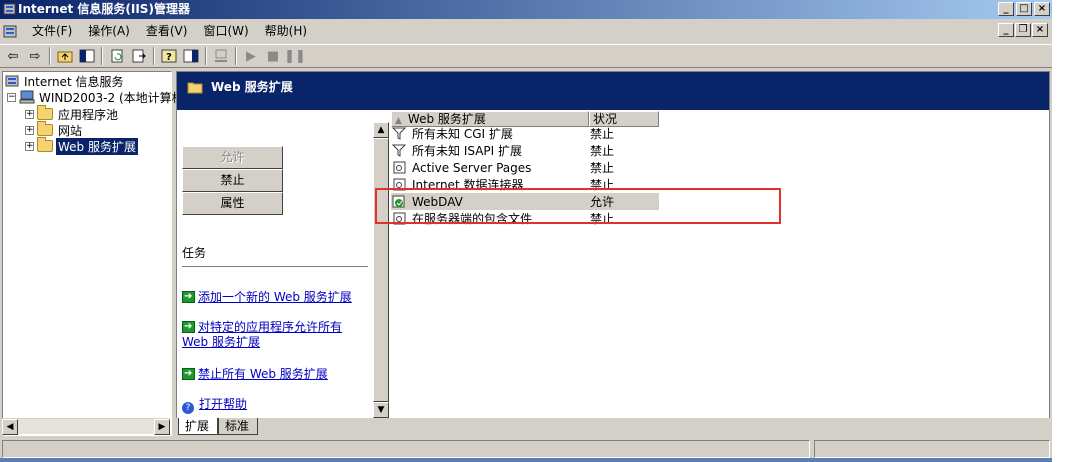  I want to click on task-prohibit-all: 禁止所有 Web 服务扩展, so click(275, 374).